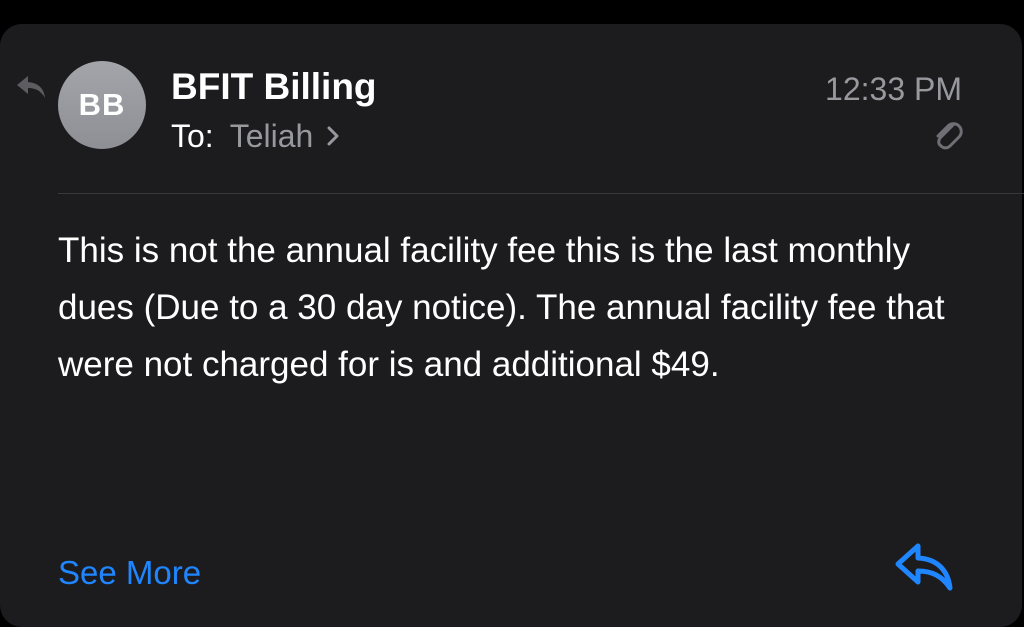  What do you see at coordinates (541, 193) in the screenshot?
I see `header-divider` at bounding box center [541, 193].